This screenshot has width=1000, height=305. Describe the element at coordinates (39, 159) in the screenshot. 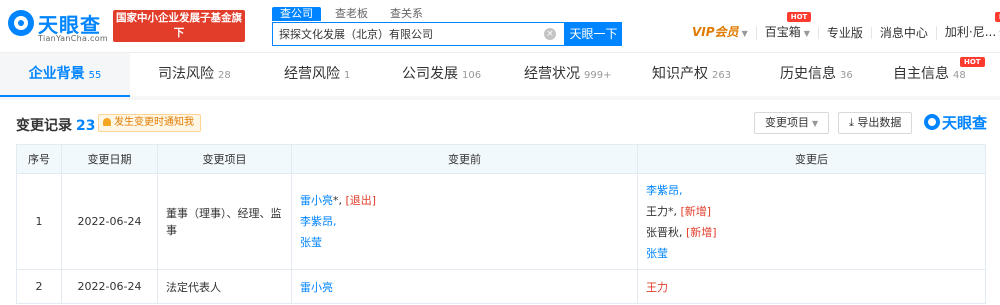

I see `col-header-index: 序号` at that location.